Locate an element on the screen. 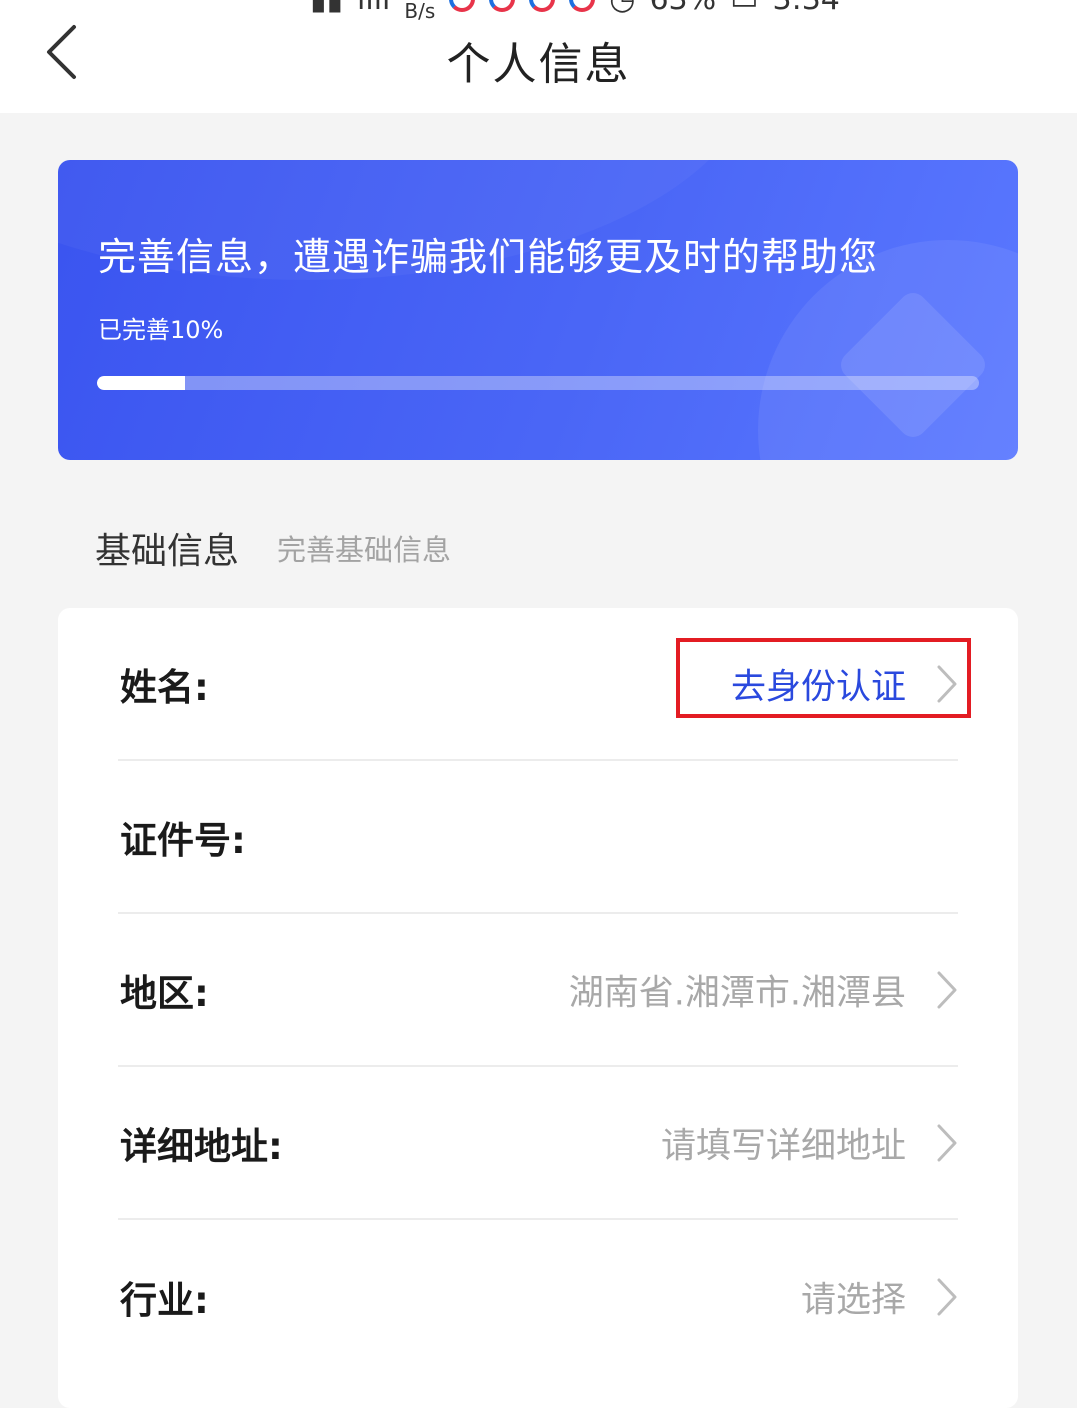 This screenshot has width=1077, height=1408. row-label: 行业: is located at coordinates (164, 1300).